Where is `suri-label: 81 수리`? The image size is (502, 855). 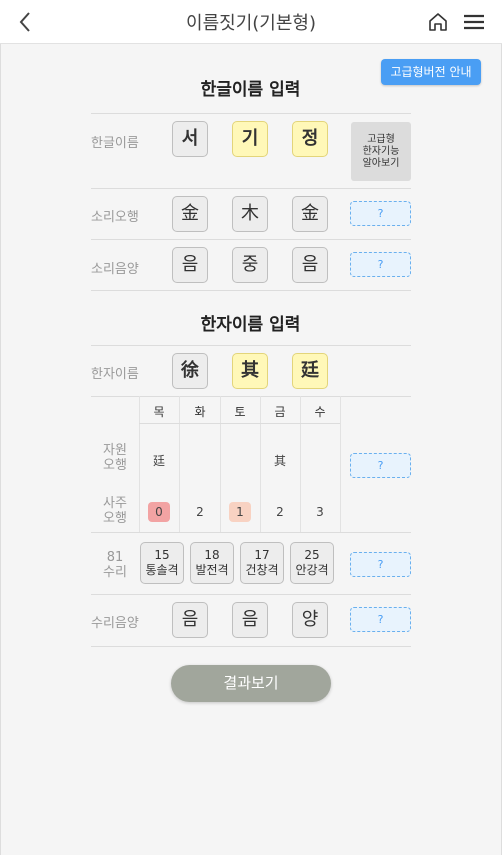 suri-label: 81 수리 is located at coordinates (115, 565).